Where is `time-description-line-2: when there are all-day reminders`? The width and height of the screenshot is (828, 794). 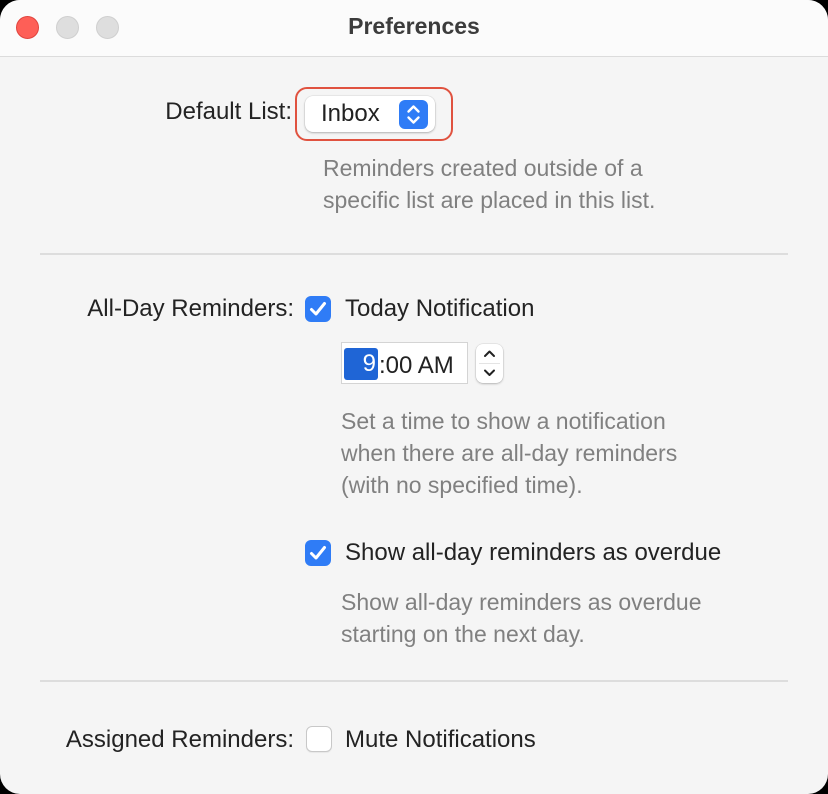
time-description-line-2: when there are all-day reminders is located at coordinates (509, 453).